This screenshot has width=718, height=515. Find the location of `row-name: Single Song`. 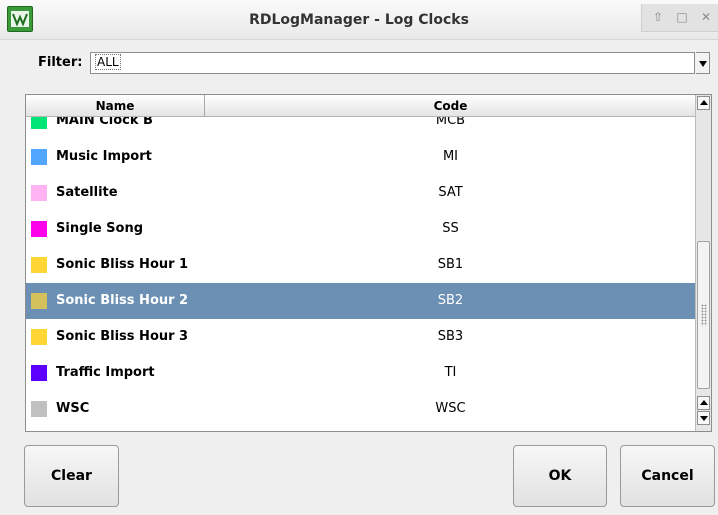

row-name: Single Song is located at coordinates (100, 228).